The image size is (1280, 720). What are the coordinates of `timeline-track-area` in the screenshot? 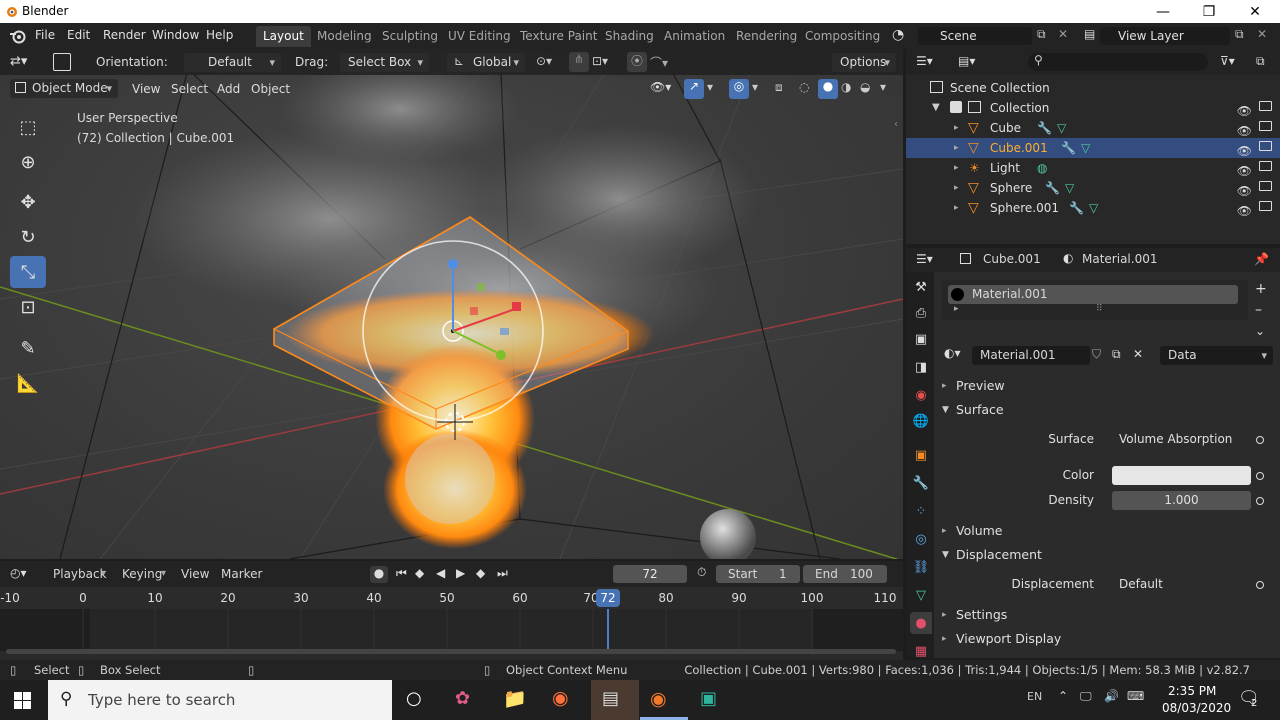 It's located at (451, 631).